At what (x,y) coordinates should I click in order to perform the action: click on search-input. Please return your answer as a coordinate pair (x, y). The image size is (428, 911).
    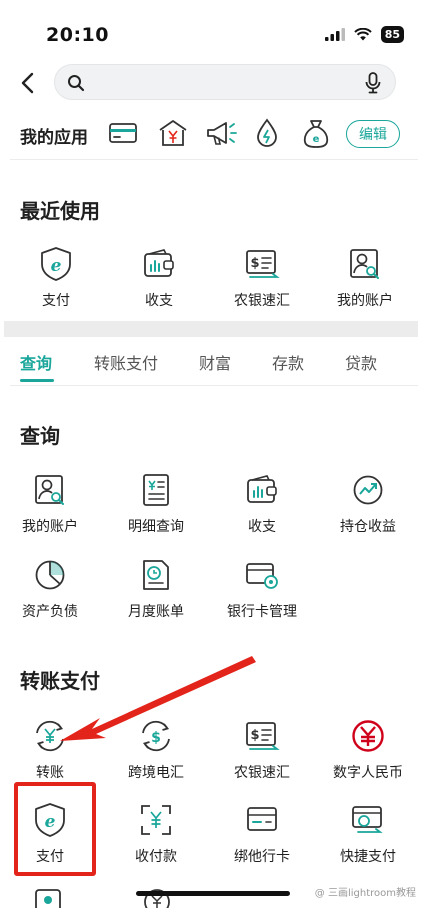
    Looking at the image, I should click on (227, 83).